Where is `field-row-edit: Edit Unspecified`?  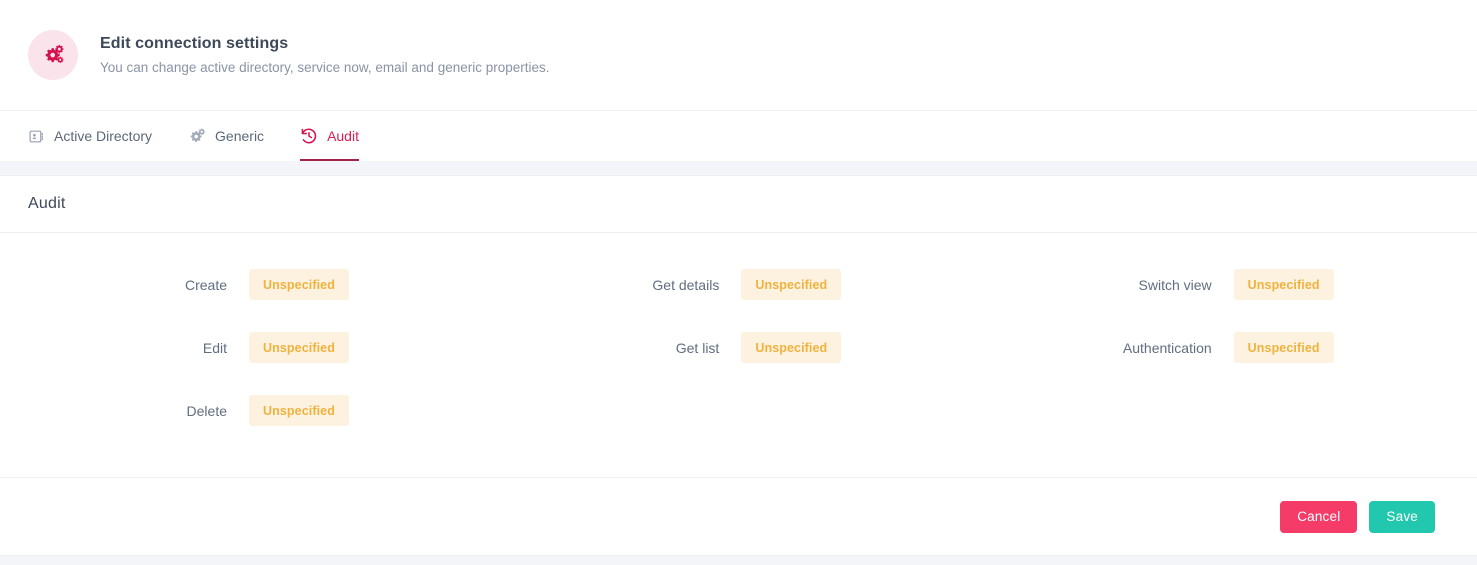 field-row-edit: Edit Unspecified is located at coordinates (246, 347).